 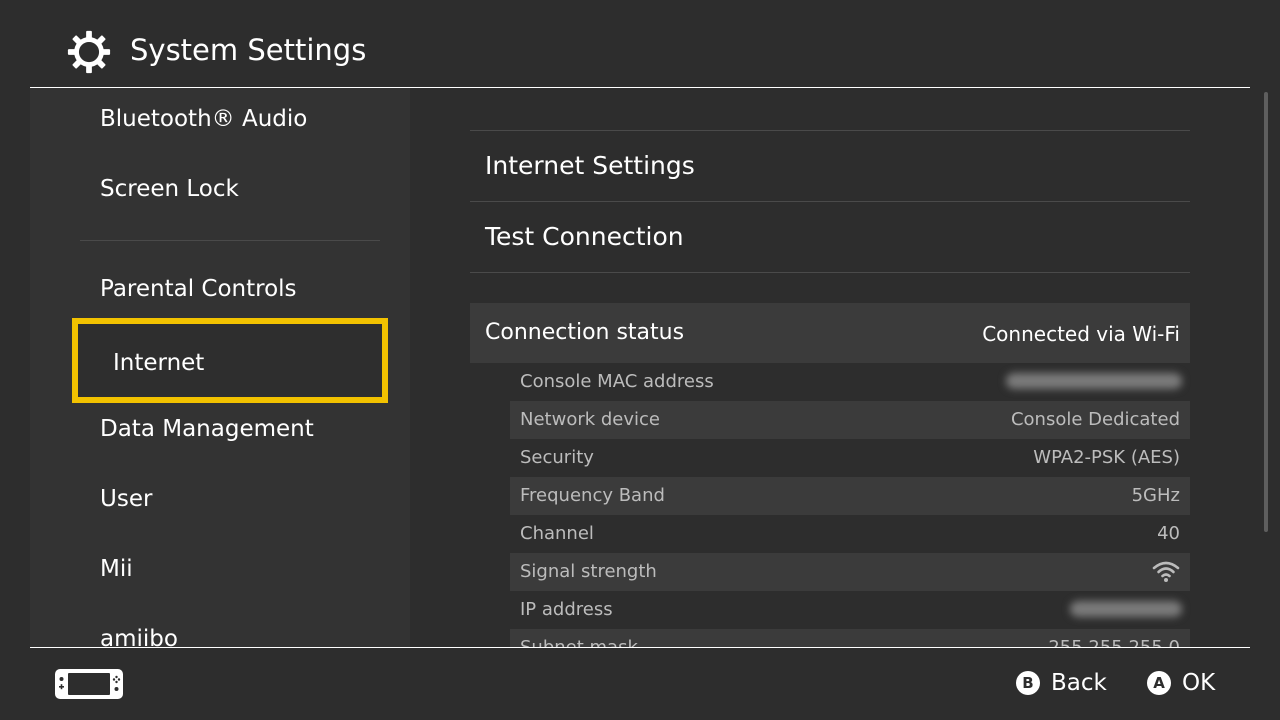 What do you see at coordinates (640, 44) in the screenshot?
I see `header-bar: System Settings` at bounding box center [640, 44].